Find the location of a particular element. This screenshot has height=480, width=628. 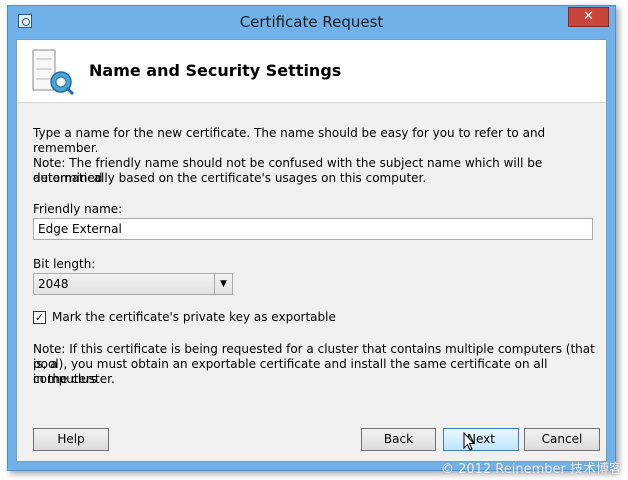

close-button: ✕ is located at coordinates (588, 17).